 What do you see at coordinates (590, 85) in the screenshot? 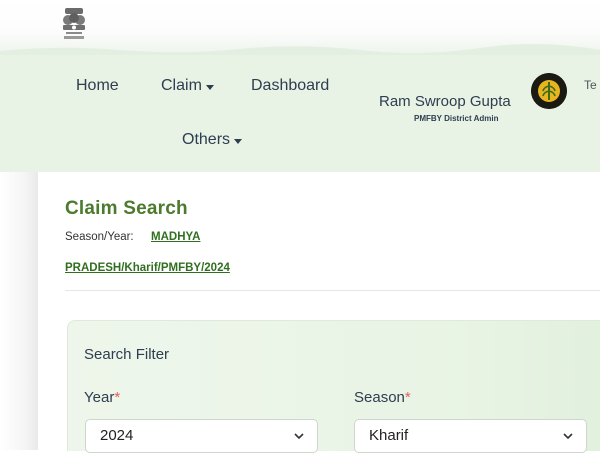
I see `language-toggle: Te` at bounding box center [590, 85].